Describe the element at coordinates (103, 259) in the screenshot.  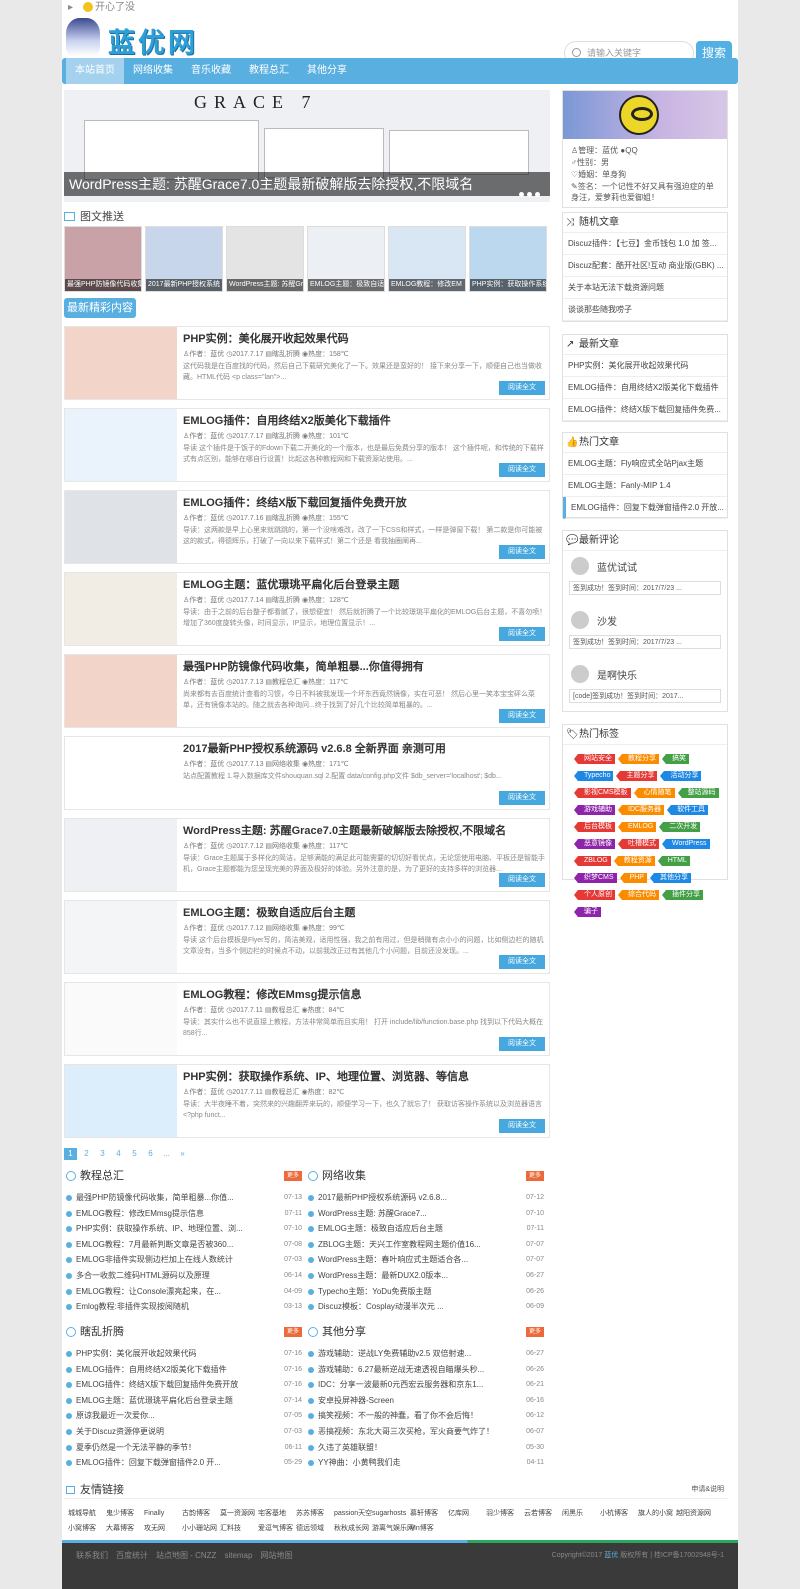
I see `recommend-thumb: 最强PHP防镜像代码收集` at that location.